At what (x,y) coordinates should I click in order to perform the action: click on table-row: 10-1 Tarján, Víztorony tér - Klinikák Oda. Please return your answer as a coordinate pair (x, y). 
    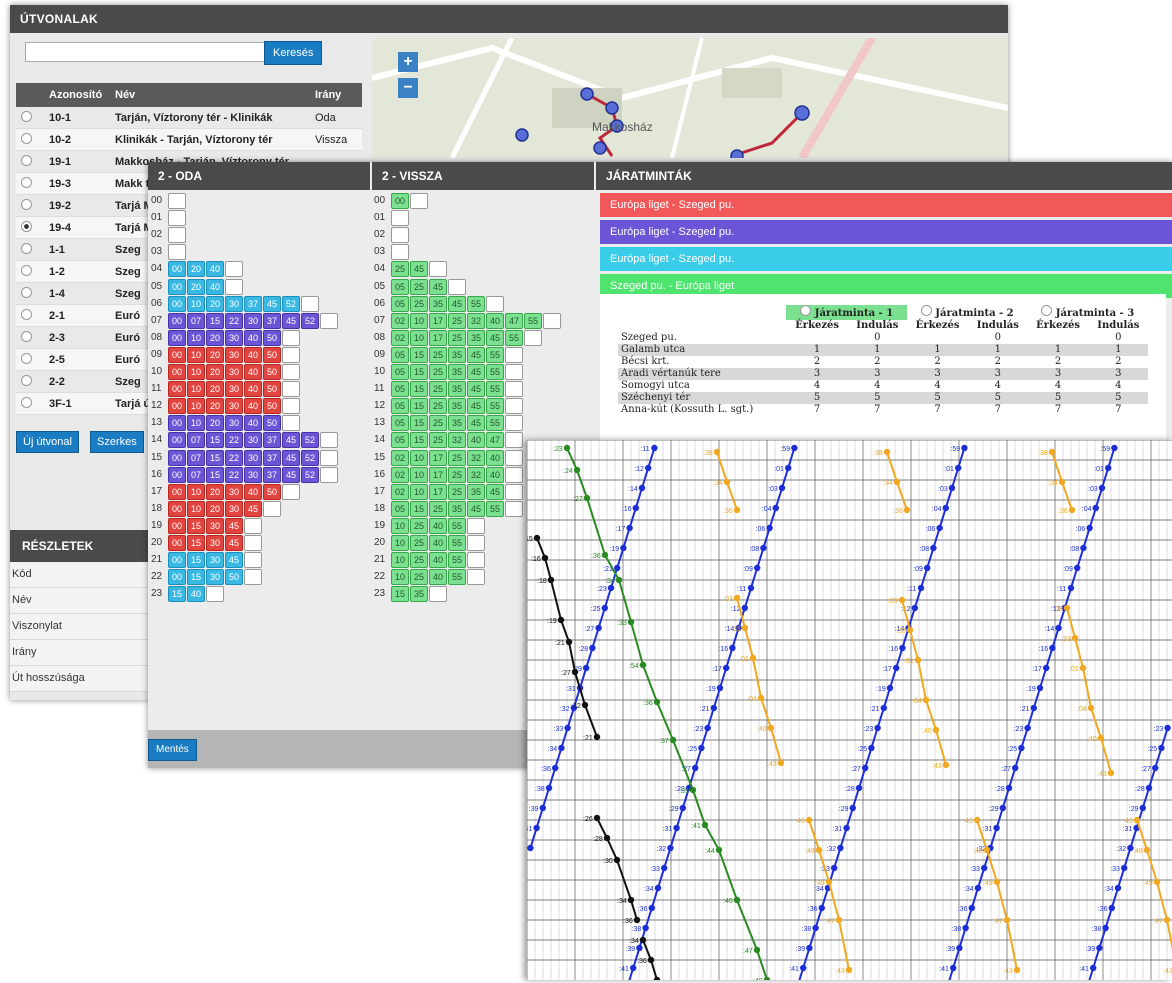
    Looking at the image, I should click on (189, 118).